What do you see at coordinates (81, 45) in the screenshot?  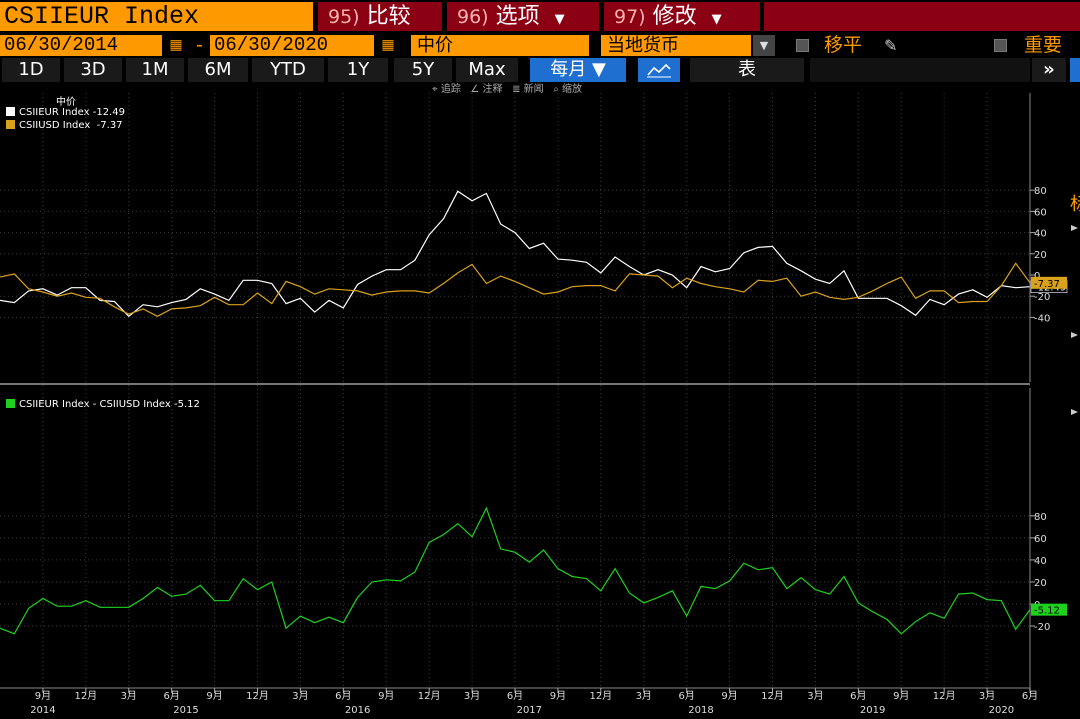 I see `start-date-field: 06/30/2014` at bounding box center [81, 45].